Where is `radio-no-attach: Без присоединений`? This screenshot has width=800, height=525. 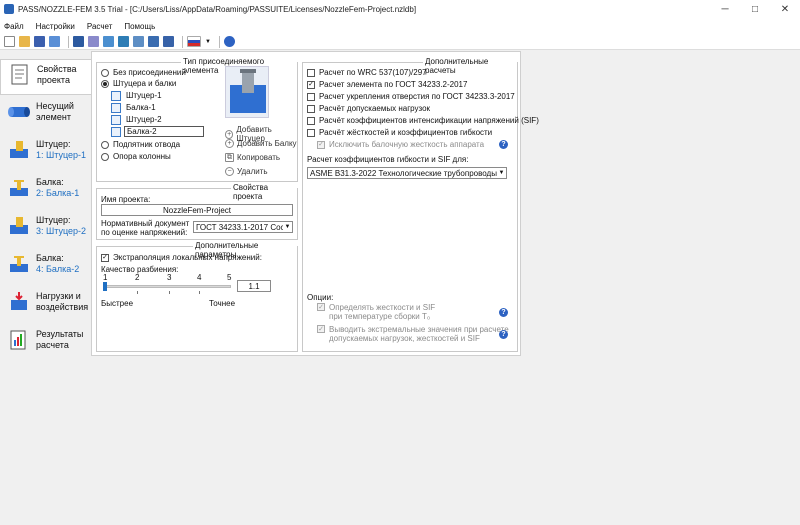
radio-no-attach: Без присоединений is located at coordinates (143, 72).